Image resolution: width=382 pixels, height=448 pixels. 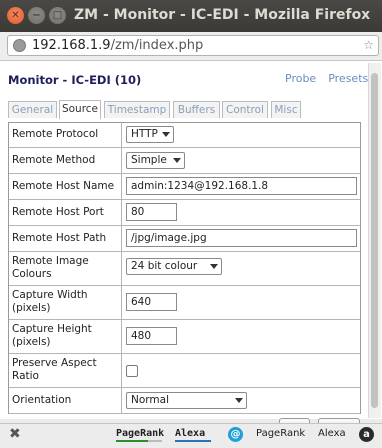 What do you see at coordinates (31, 308) in the screenshot?
I see `capture-width-label-line2: (pixels)` at bounding box center [31, 308].